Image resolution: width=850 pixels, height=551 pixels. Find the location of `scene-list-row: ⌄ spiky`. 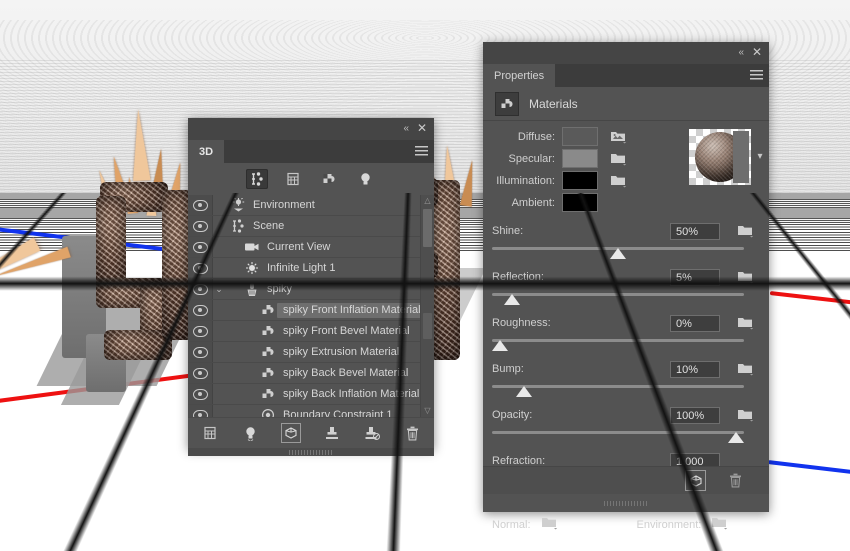

scene-list-row: ⌄ spiky is located at coordinates (311, 289).